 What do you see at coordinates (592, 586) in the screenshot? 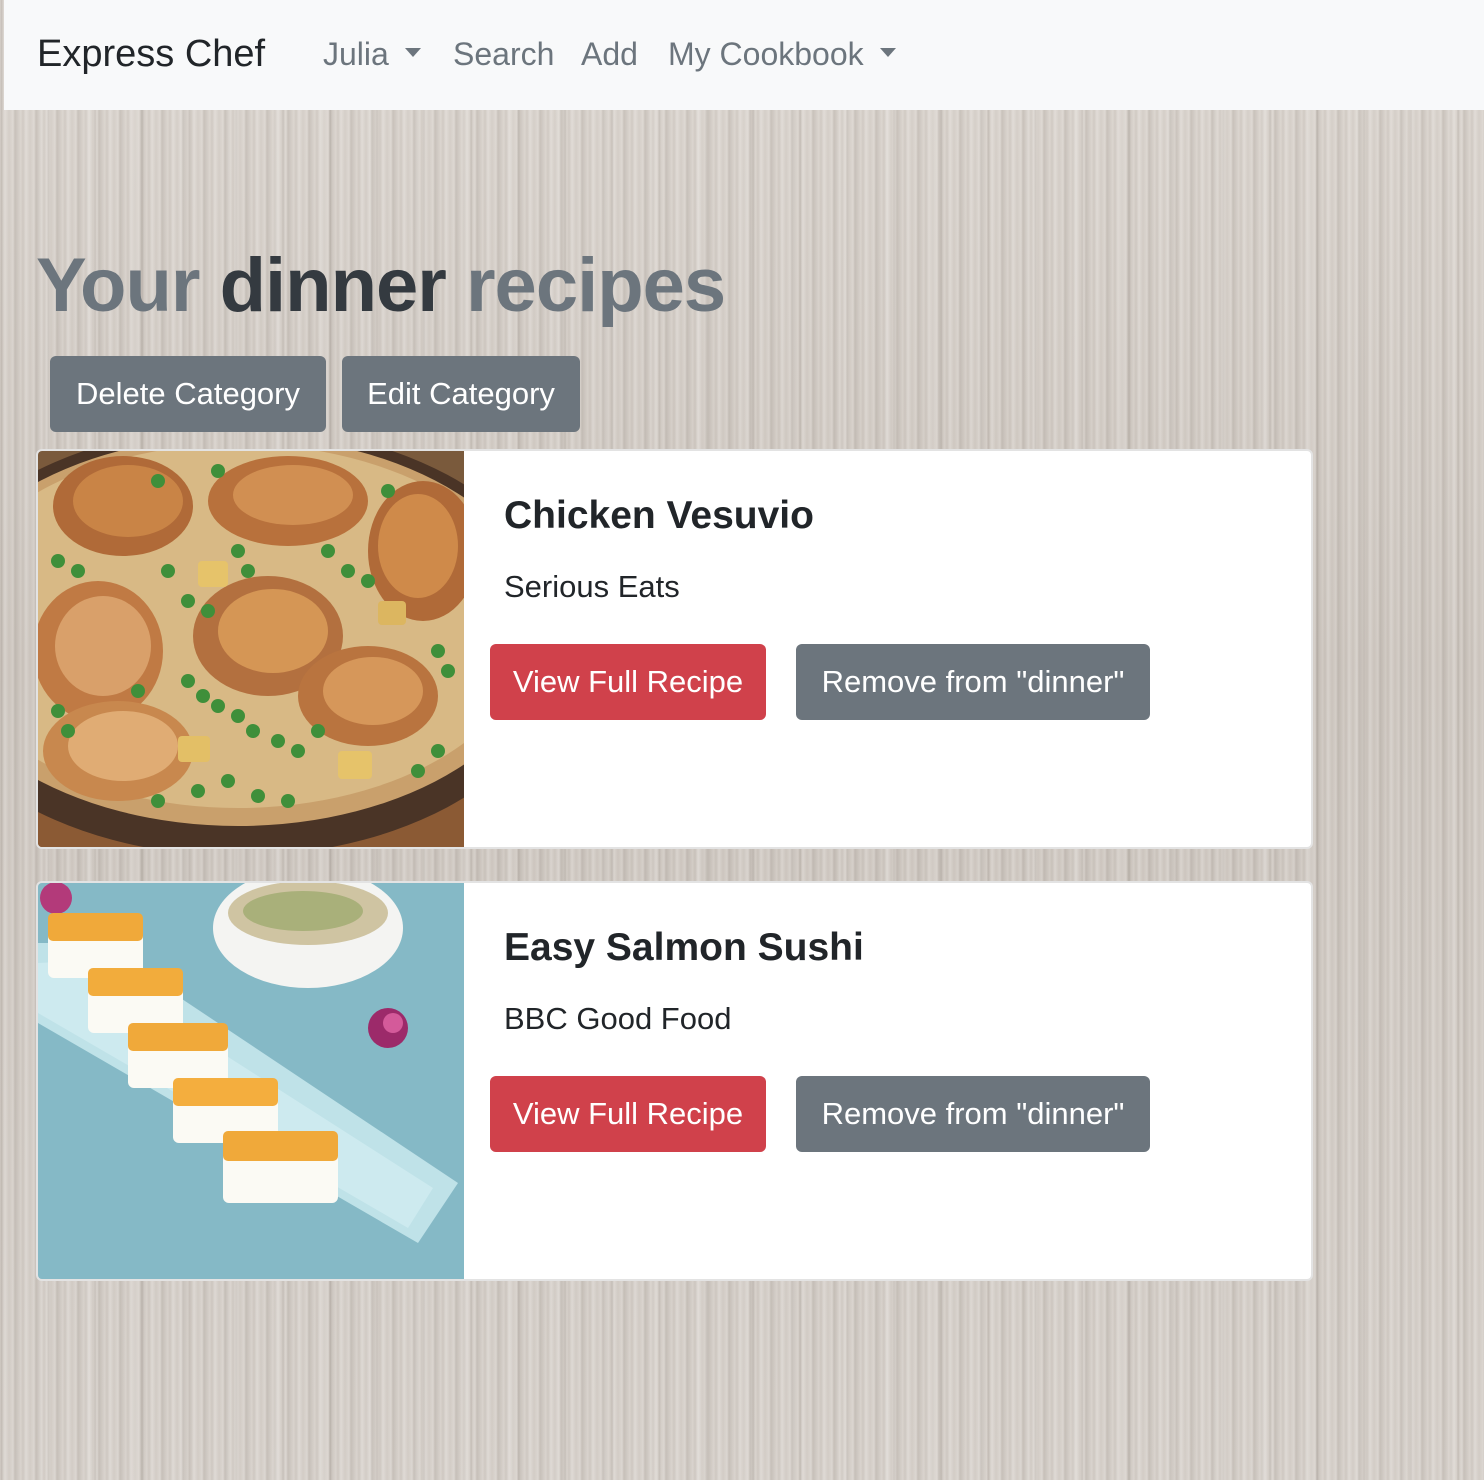
I see `recipe-source: Serious Eats` at bounding box center [592, 586].